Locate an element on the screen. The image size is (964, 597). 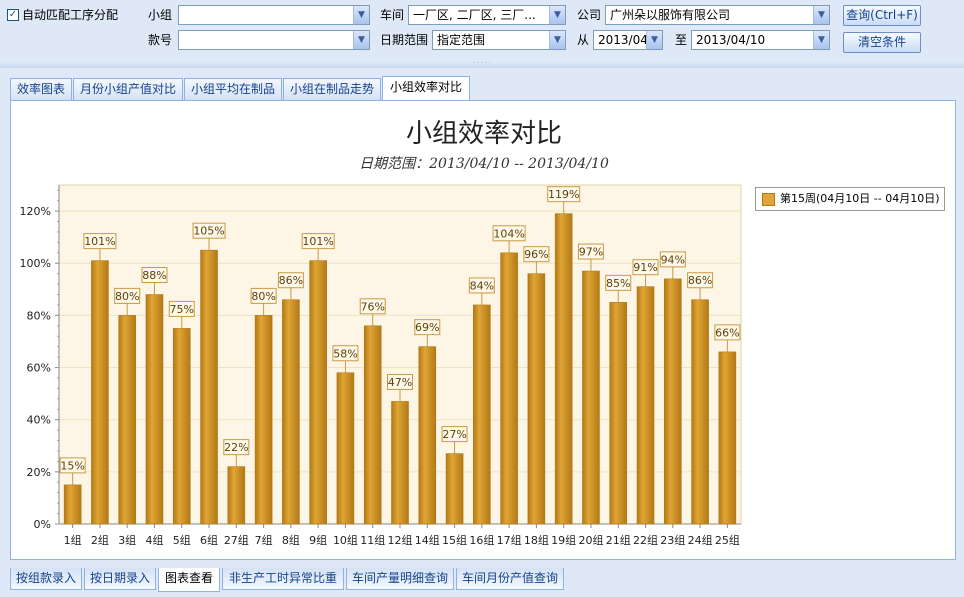
tab-monthly-group-output: 月份小组产值对比 is located at coordinates (128, 89).